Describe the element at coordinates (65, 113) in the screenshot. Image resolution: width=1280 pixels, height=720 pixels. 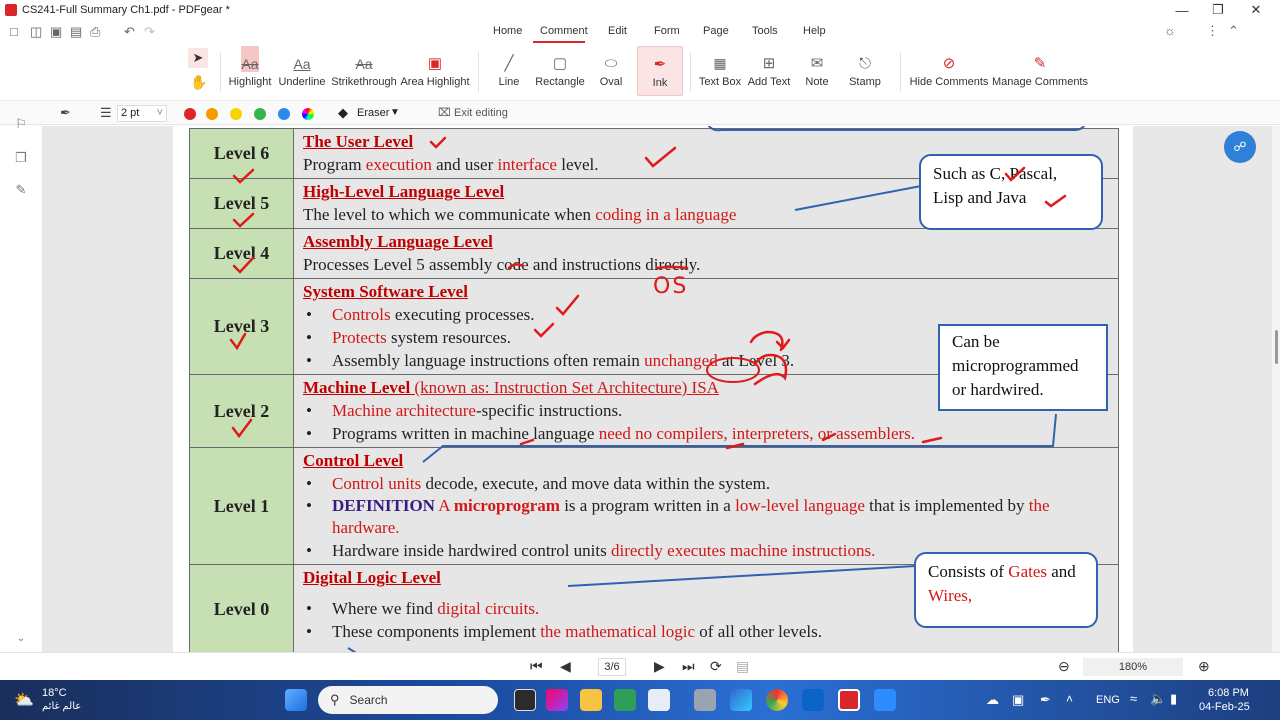
I see `ink-style-icon: ✒` at that location.